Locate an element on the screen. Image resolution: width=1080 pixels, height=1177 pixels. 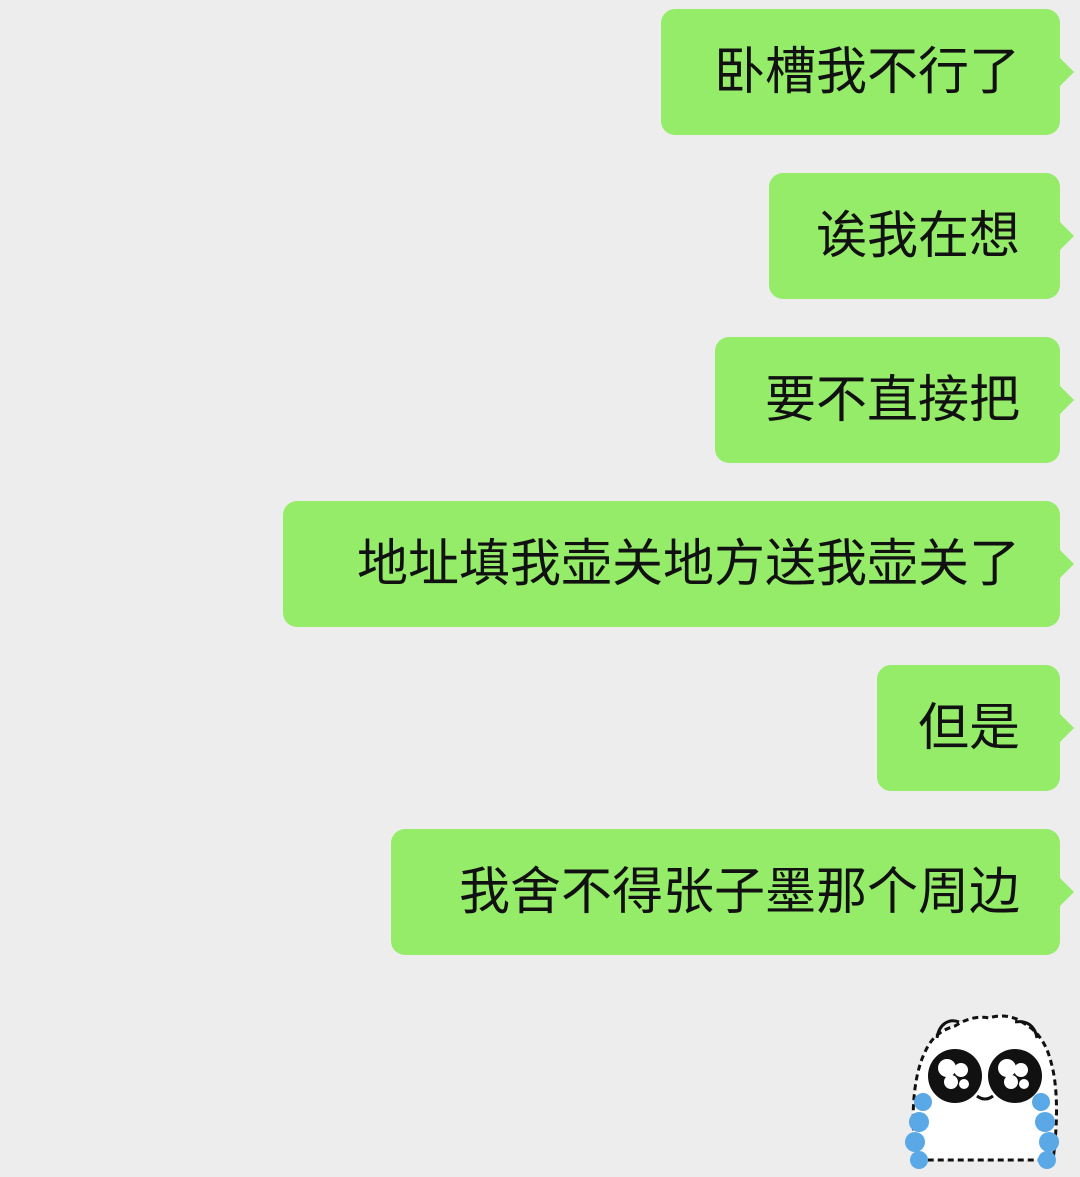
message-bubble: 但是 is located at coordinates (975, 728).